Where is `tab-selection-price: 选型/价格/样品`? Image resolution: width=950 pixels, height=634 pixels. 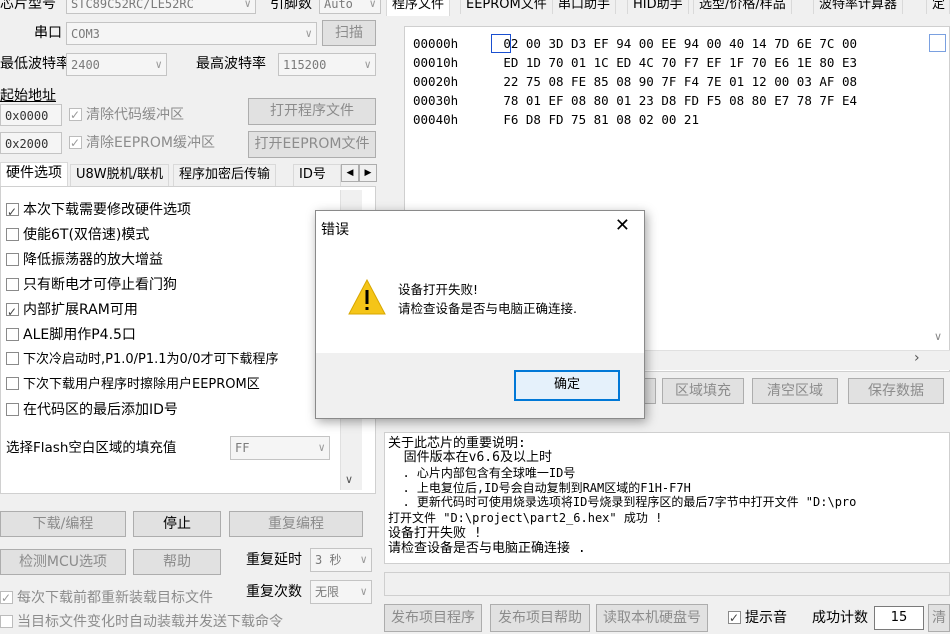
tab-selection-price: 选型/价格/样品 is located at coordinates (742, 7).